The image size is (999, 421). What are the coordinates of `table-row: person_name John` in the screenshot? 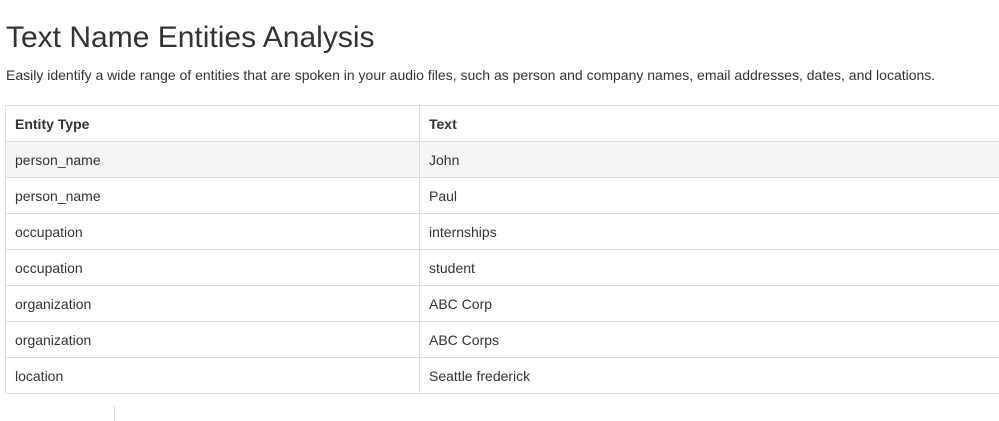 It's located at (502, 159).